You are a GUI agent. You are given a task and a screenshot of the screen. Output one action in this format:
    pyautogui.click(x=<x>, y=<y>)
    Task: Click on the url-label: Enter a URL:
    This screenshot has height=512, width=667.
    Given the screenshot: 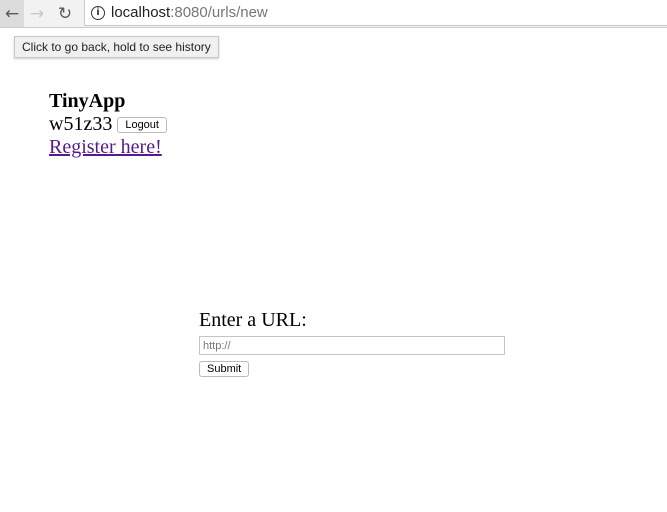 What is the action you would take?
    pyautogui.click(x=253, y=320)
    